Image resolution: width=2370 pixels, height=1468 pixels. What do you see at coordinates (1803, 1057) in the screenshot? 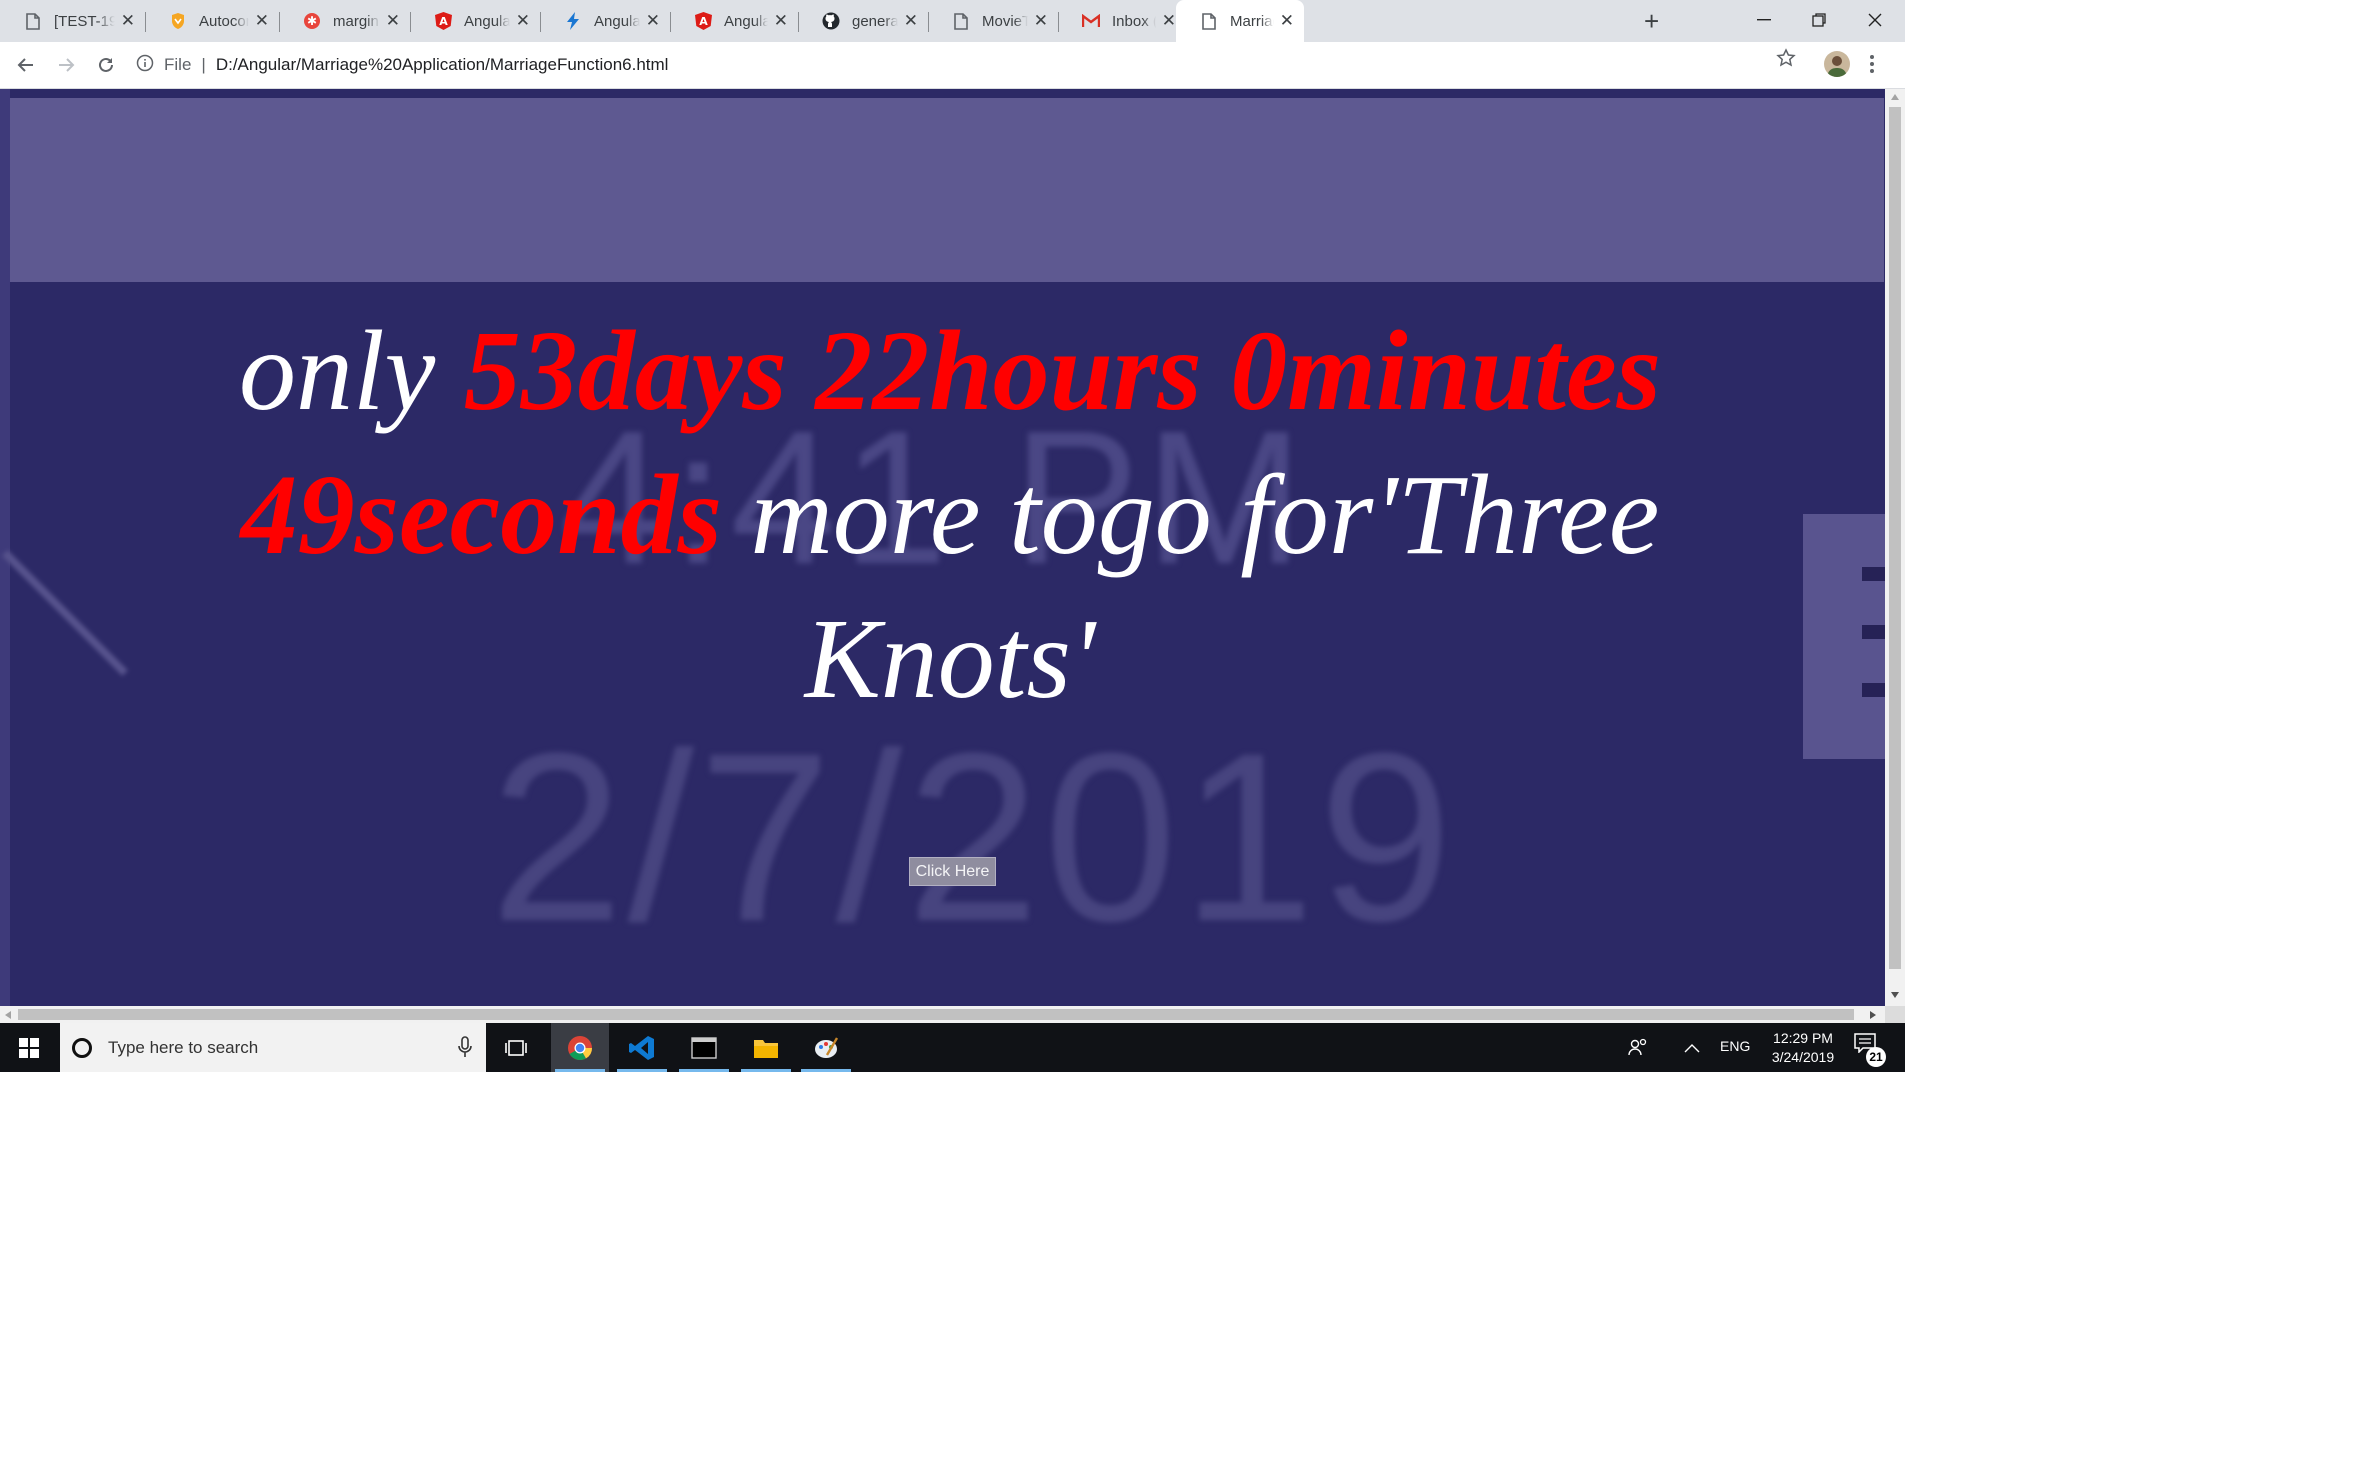
I see `clock-date: 3/24/2019` at bounding box center [1803, 1057].